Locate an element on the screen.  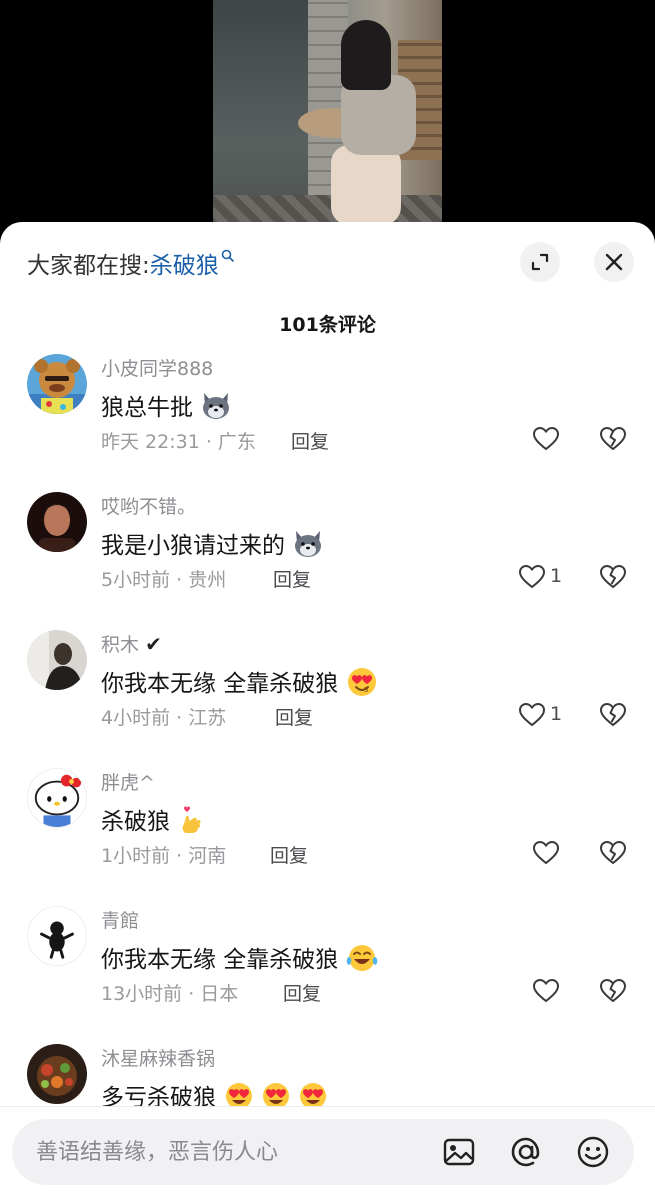
close-icon is located at coordinates (614, 262).